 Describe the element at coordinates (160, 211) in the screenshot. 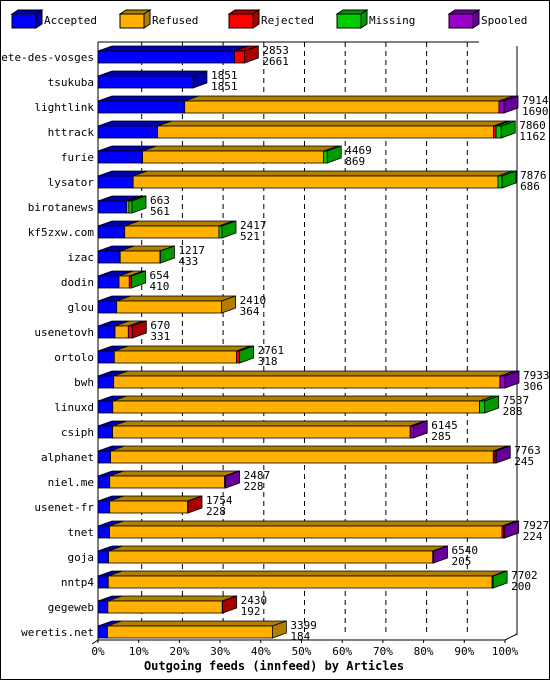

I see `accepted-label: 561` at that location.